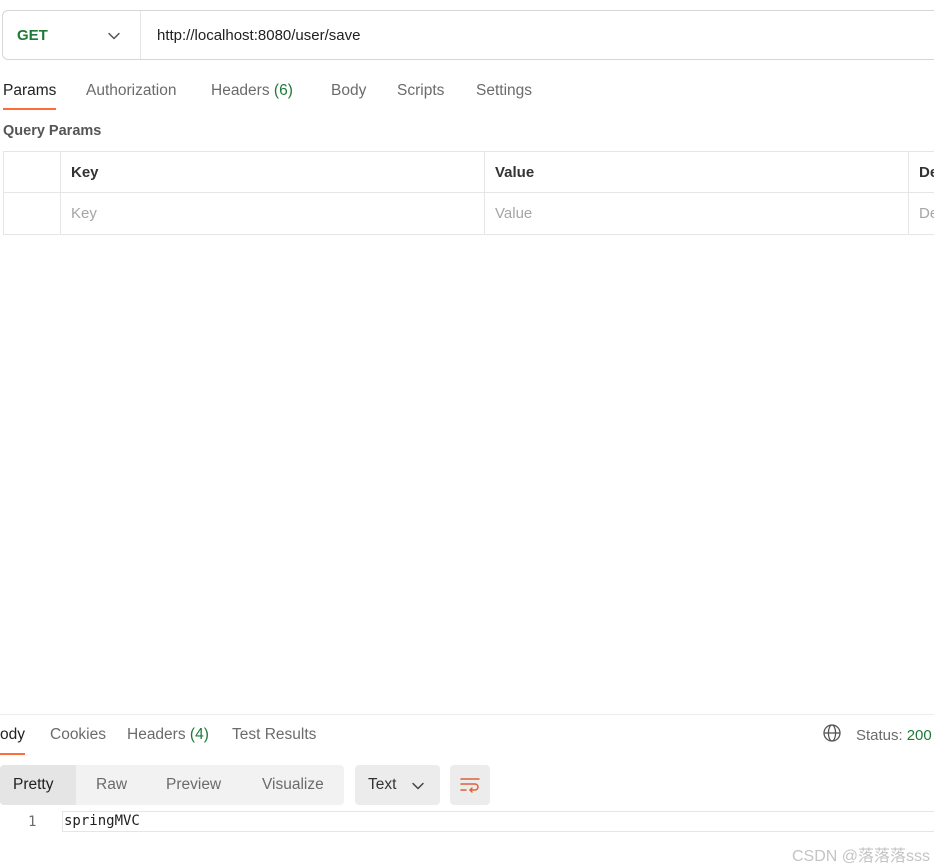 The width and height of the screenshot is (934, 868). I want to click on key-input: Key, so click(273, 213).